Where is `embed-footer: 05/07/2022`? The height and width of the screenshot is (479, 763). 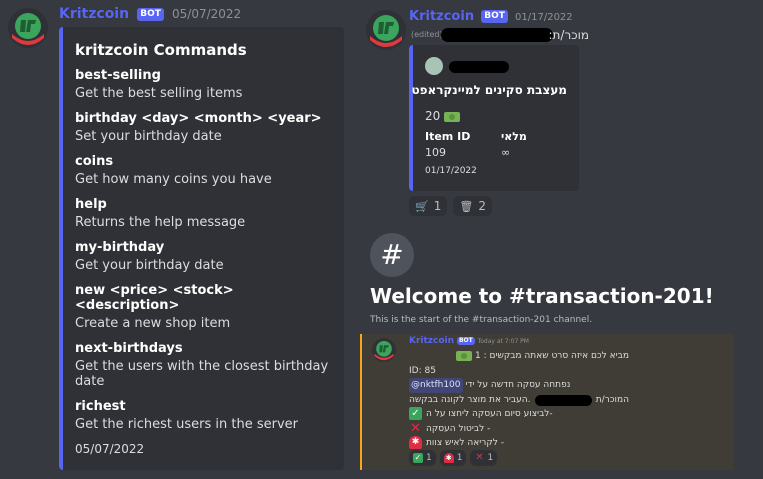 embed-footer: 05/07/2022 is located at coordinates (110, 449).